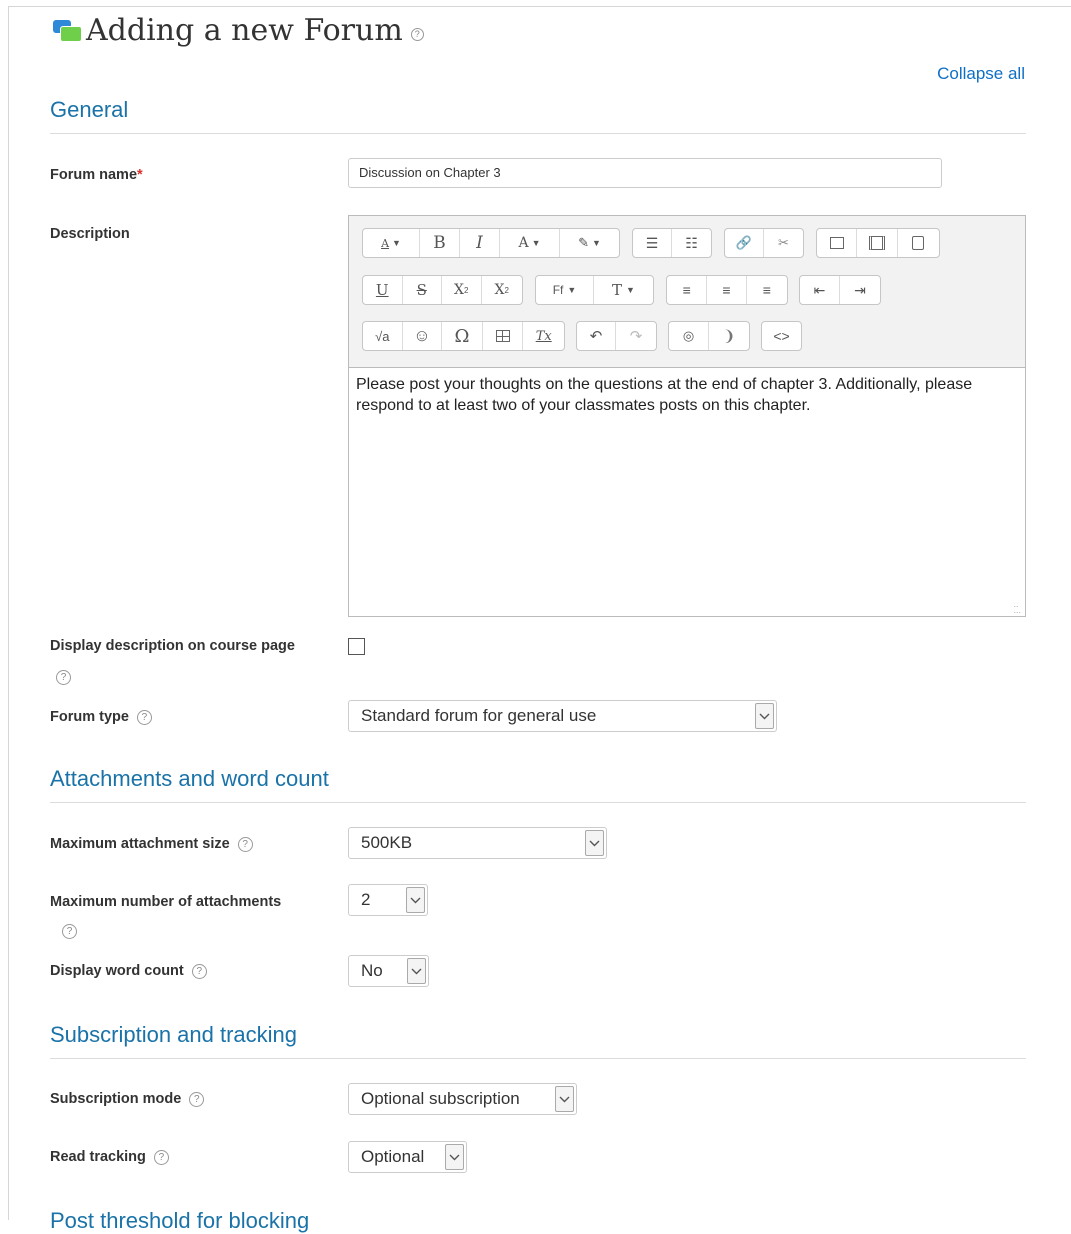 The image size is (1071, 1234). I want to click on align-center-icon: ≡, so click(727, 290).